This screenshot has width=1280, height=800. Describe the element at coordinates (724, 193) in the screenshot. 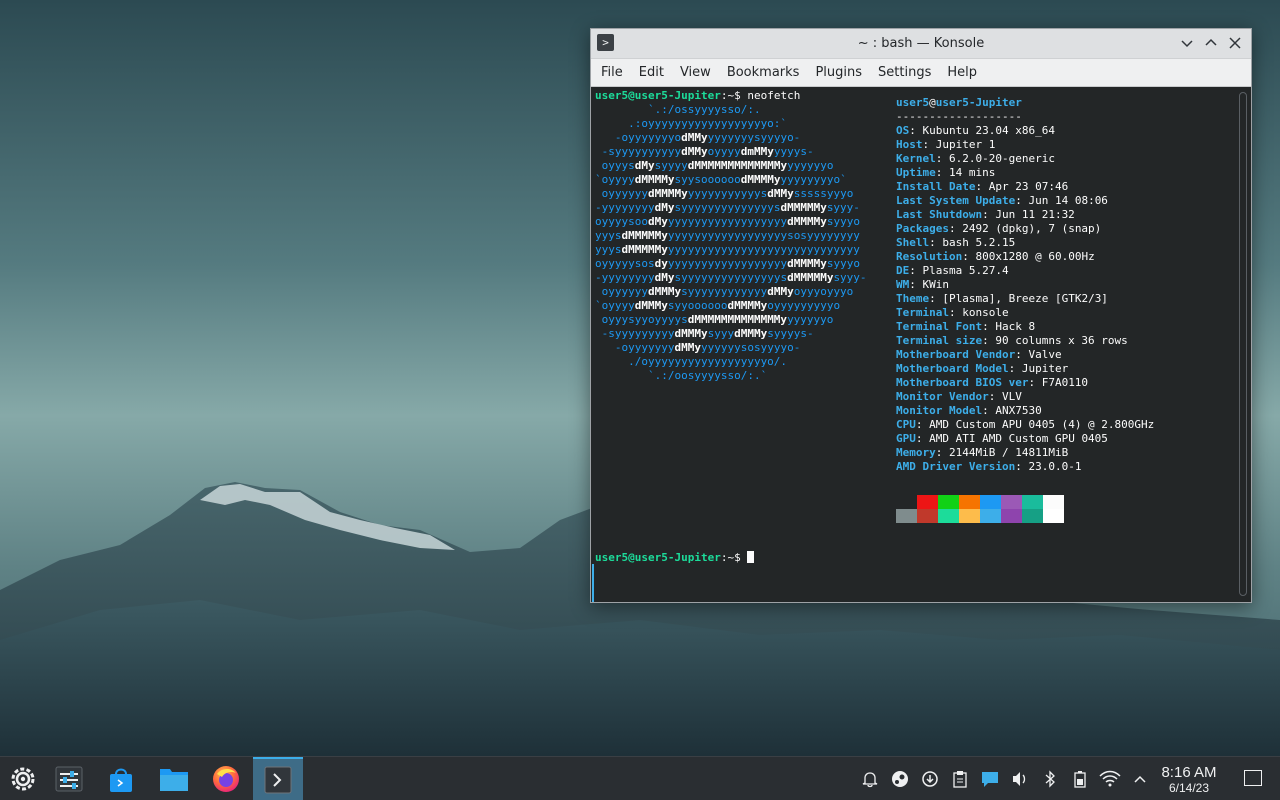

I see `logo-line: oyyyyyydMMMMyyyyyyyyyyyysdMMysssssyyyo` at that location.